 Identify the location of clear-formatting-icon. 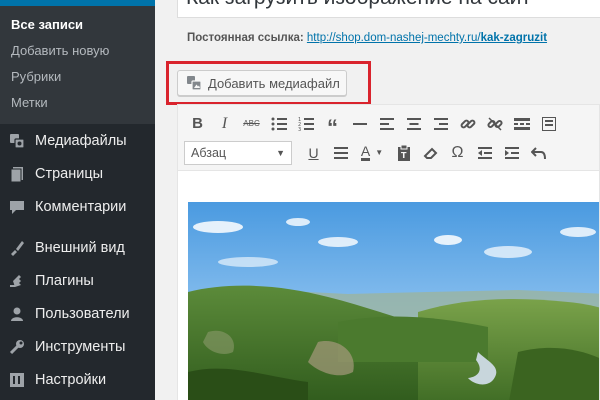
(430, 152).